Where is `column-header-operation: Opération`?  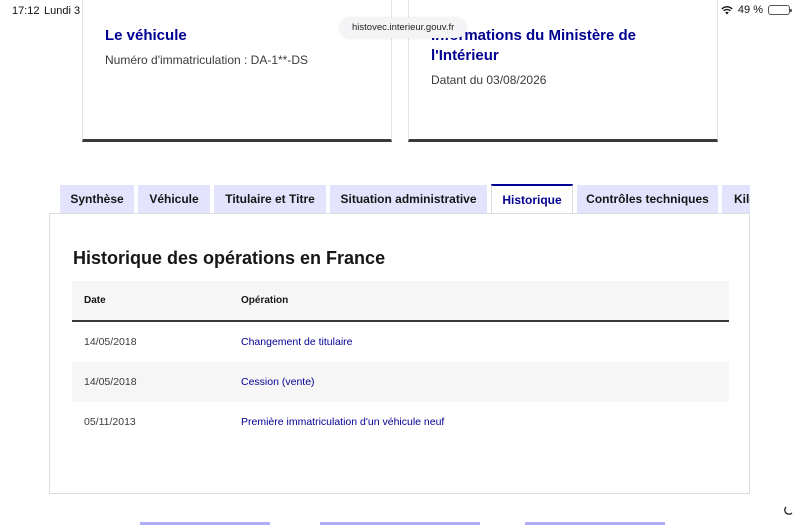 column-header-operation: Opération is located at coordinates (265, 300).